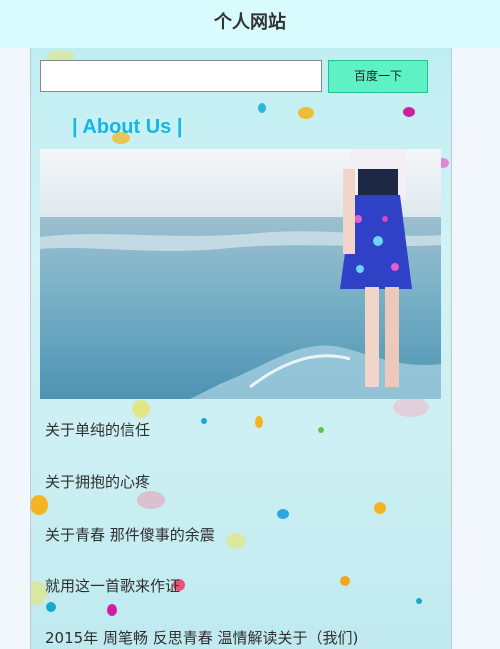 The height and width of the screenshot is (649, 500). What do you see at coordinates (201, 637) in the screenshot?
I see `article-link: 2015年 周笔畅 反思青春 温情解读关于（我们)` at bounding box center [201, 637].